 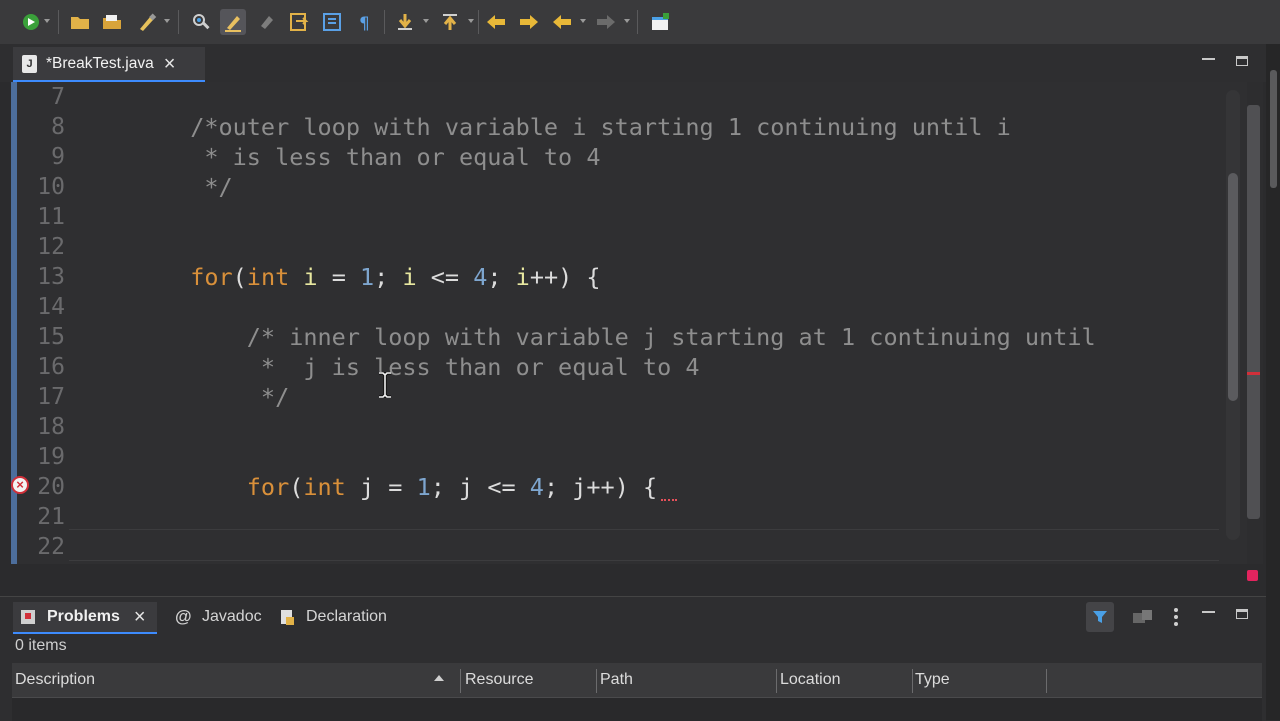 I want to click on open-file-icon, so click(x=112, y=22).